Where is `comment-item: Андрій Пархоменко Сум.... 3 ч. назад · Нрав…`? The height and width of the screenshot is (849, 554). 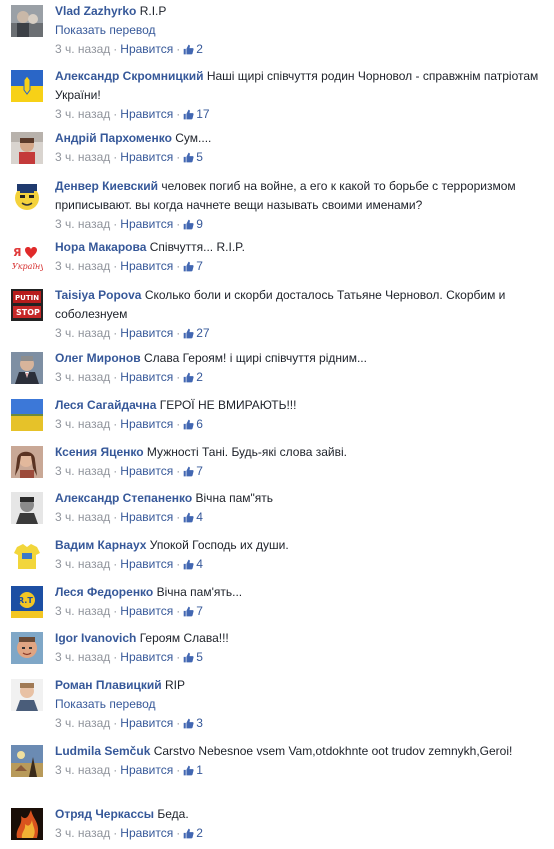 comment-item: Андрій Пархоменко Сум.... 3 ч. назад · Нрав… is located at coordinates (277, 148).